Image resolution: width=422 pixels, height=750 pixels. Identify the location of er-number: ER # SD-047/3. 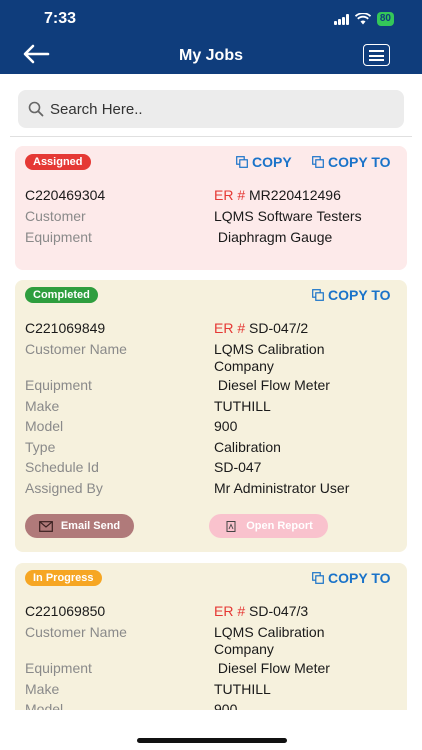
(304, 611).